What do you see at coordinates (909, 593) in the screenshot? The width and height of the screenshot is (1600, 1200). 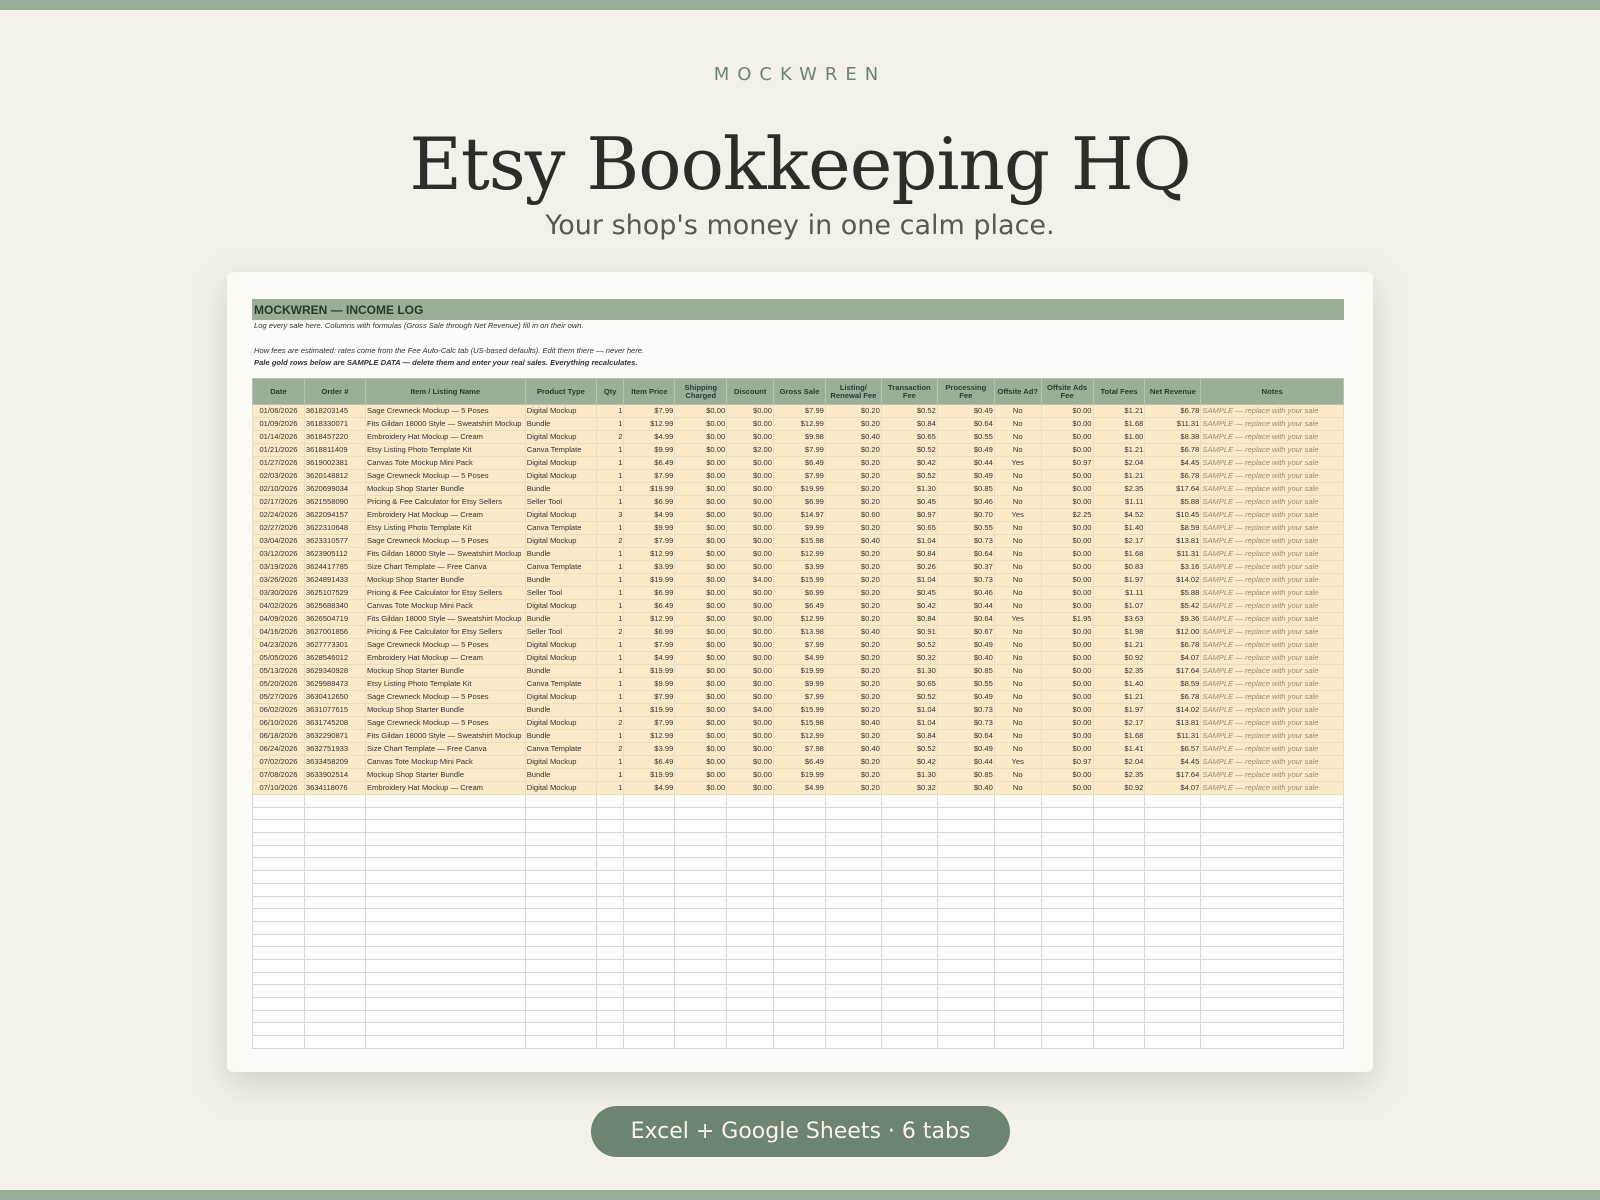 I see `cell-transaction-fee: $0.45` at bounding box center [909, 593].